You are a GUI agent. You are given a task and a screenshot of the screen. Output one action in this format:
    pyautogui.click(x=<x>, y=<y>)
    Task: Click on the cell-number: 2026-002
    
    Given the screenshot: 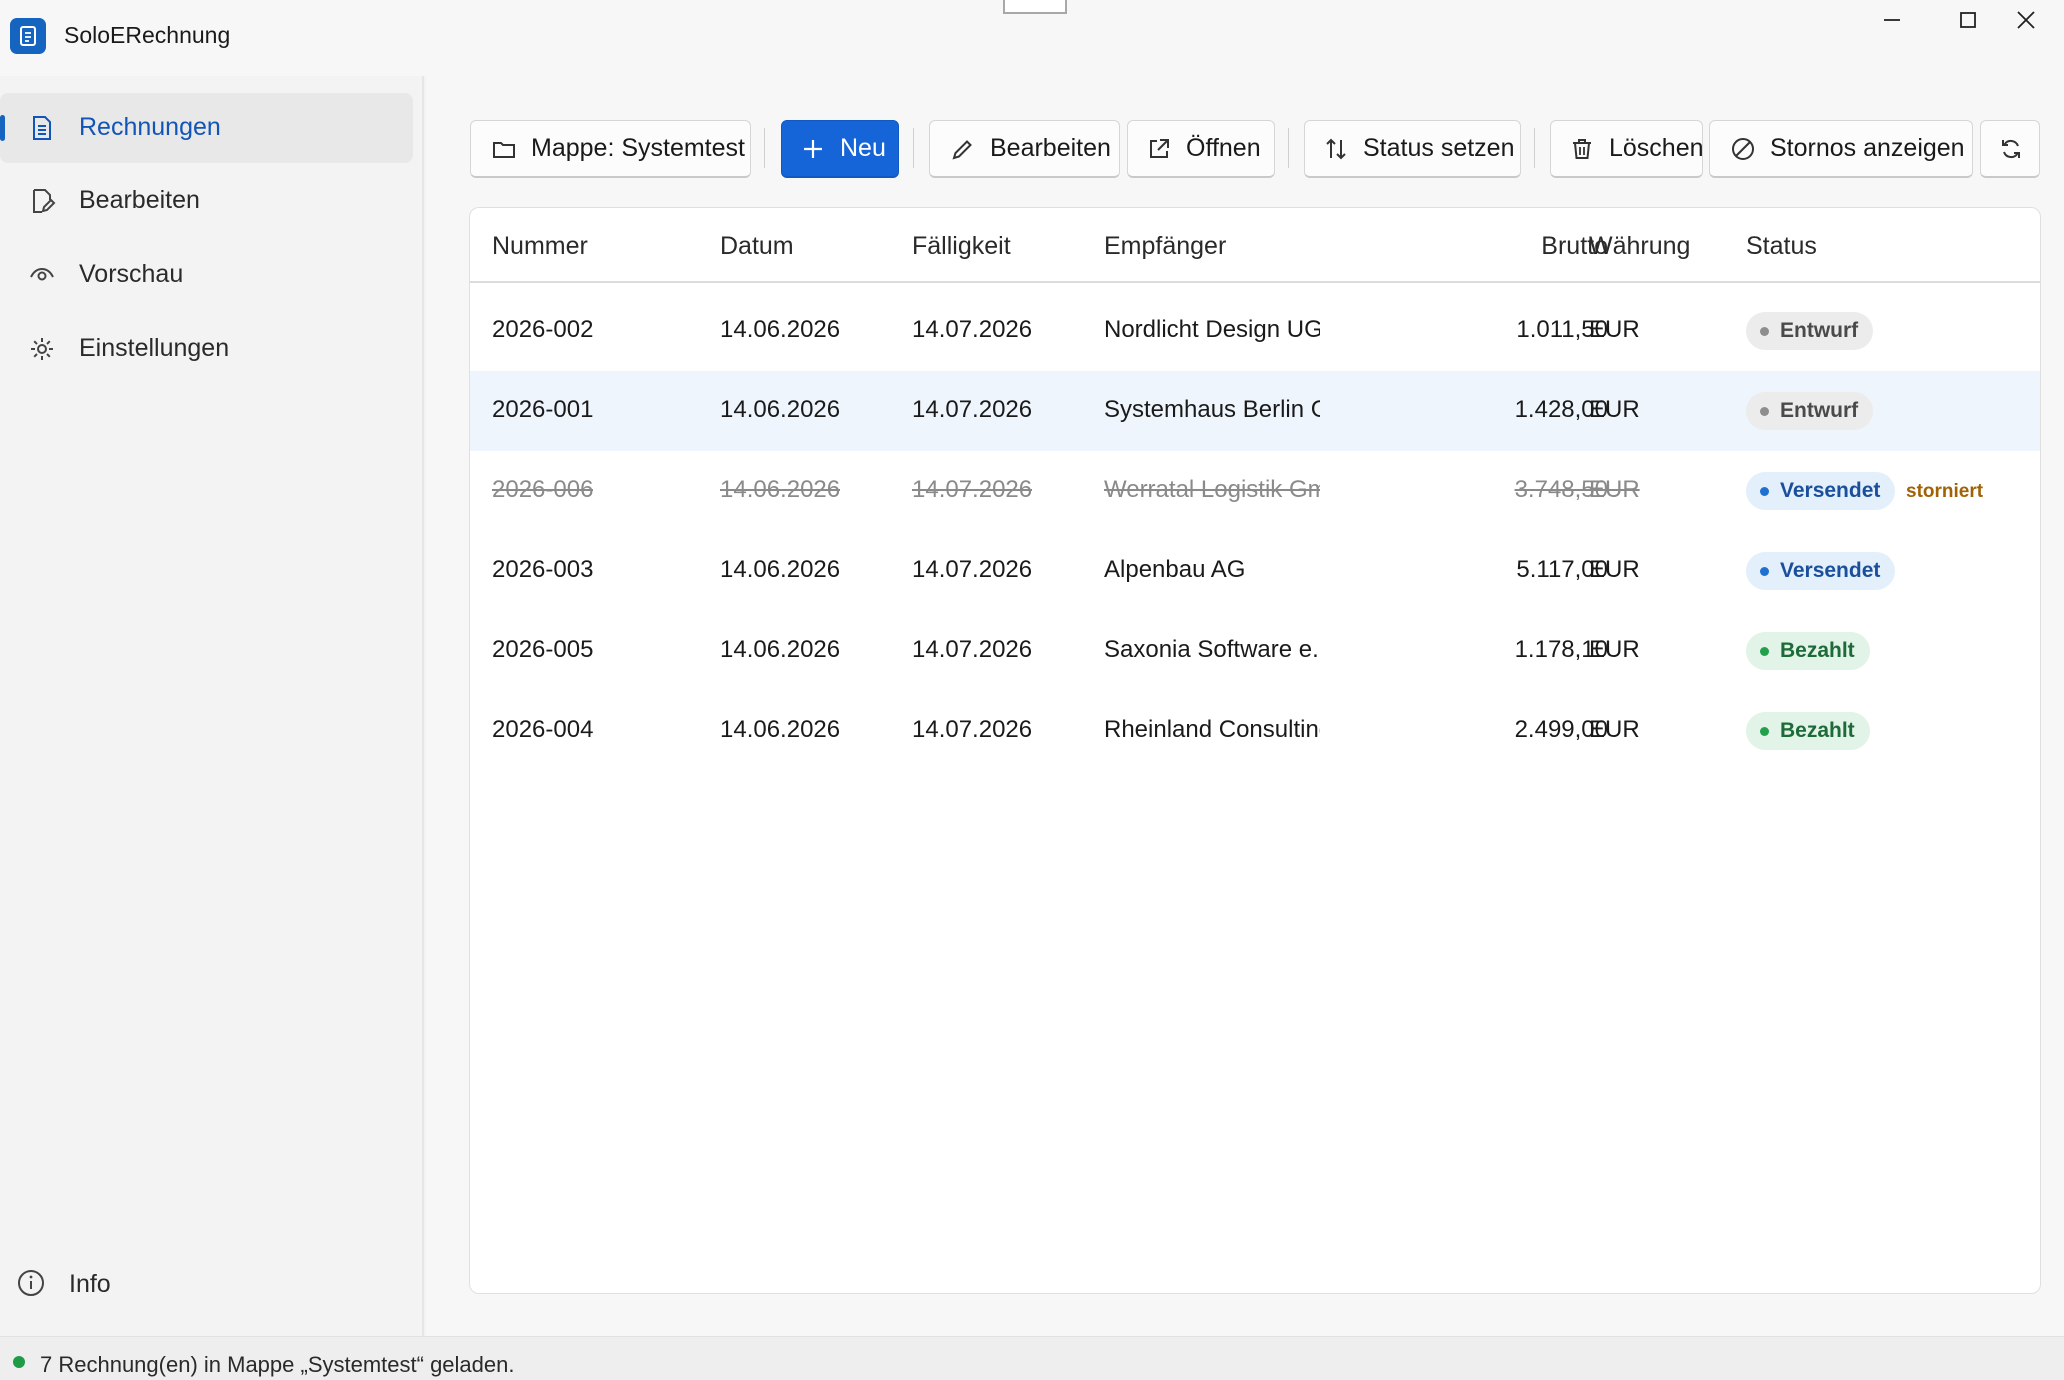 What is the action you would take?
    pyautogui.click(x=543, y=329)
    